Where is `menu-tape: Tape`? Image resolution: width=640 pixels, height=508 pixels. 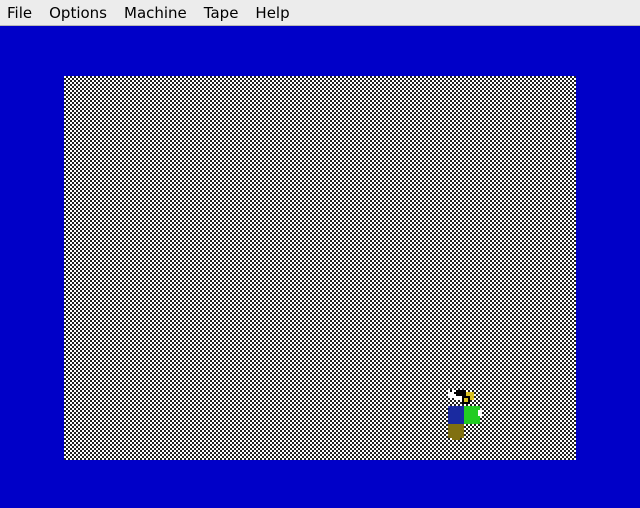 menu-tape: Tape is located at coordinates (221, 13).